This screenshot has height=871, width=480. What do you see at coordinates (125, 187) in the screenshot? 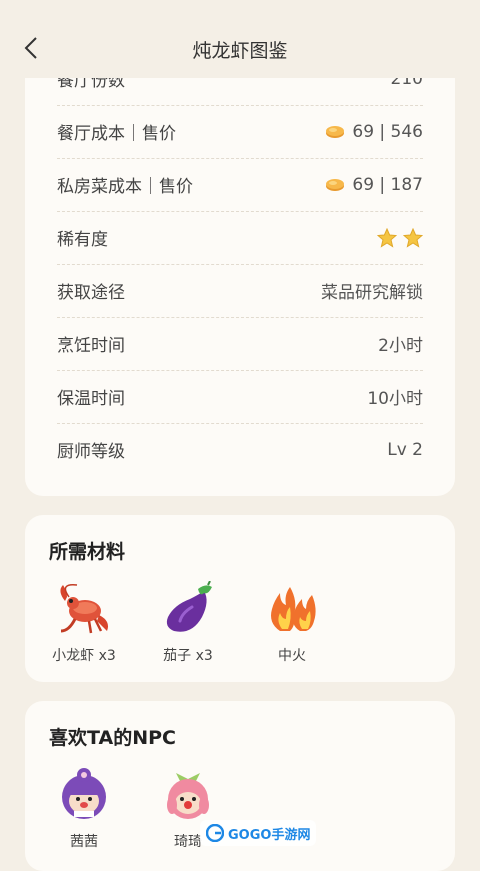
I see `info-label: 私房菜成本｜售价` at bounding box center [125, 187].